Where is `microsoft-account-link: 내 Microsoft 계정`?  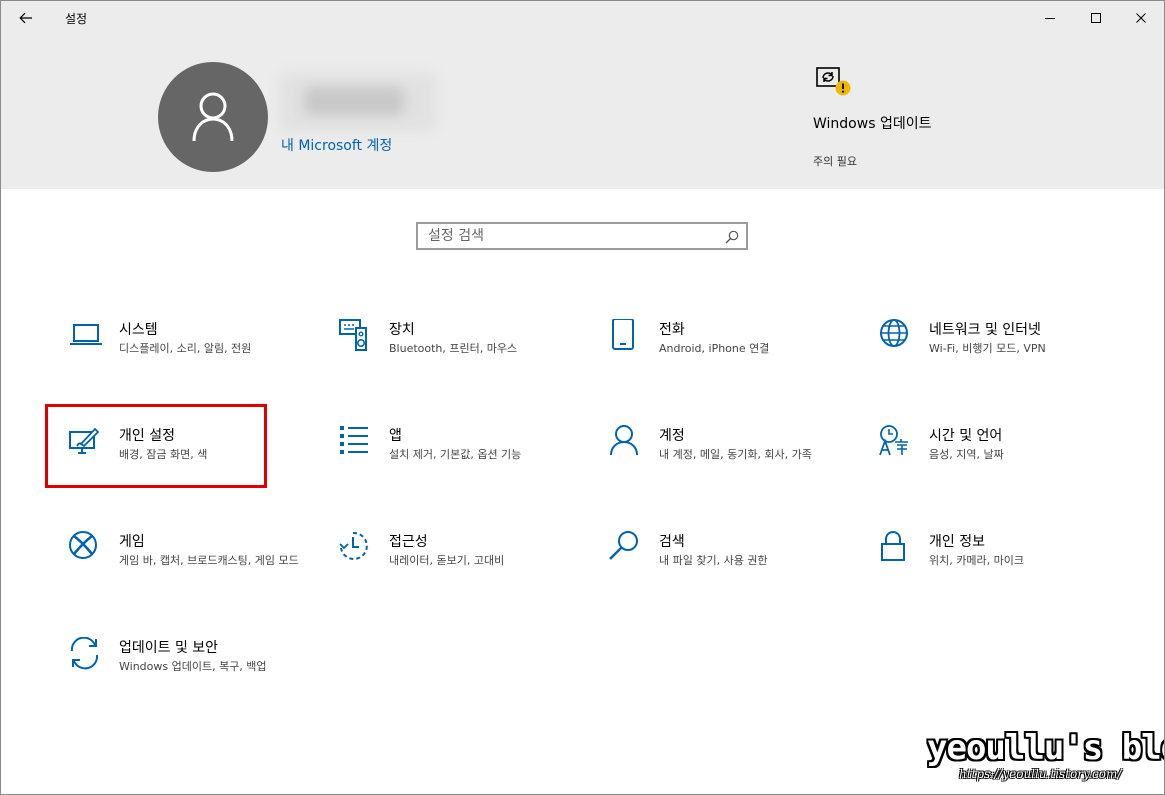
microsoft-account-link: 내 Microsoft 계정 is located at coordinates (336, 145).